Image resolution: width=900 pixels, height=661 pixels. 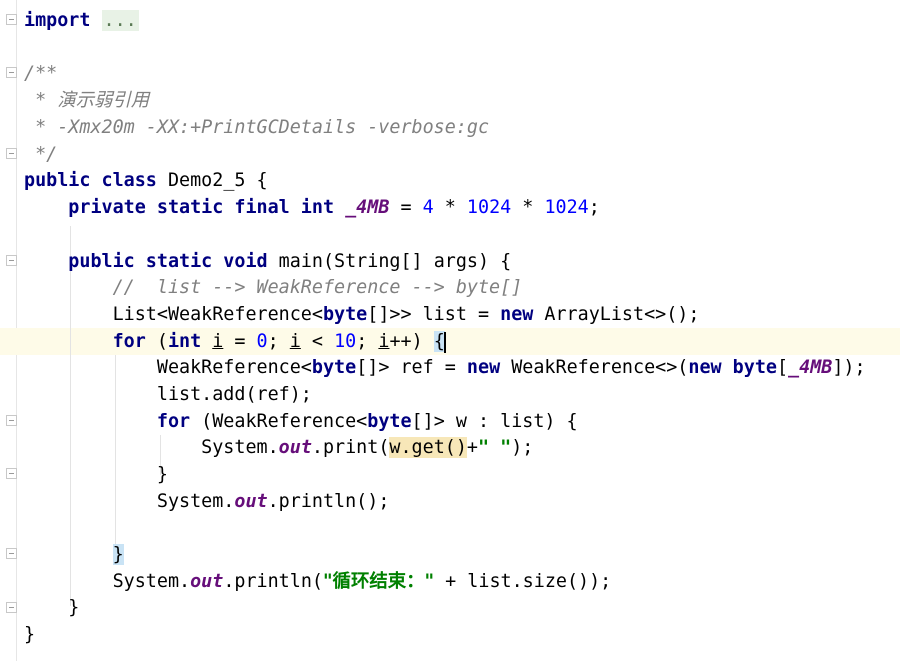 What do you see at coordinates (616, 314) in the screenshot?
I see `code-text: ArrayList<>();` at bounding box center [616, 314].